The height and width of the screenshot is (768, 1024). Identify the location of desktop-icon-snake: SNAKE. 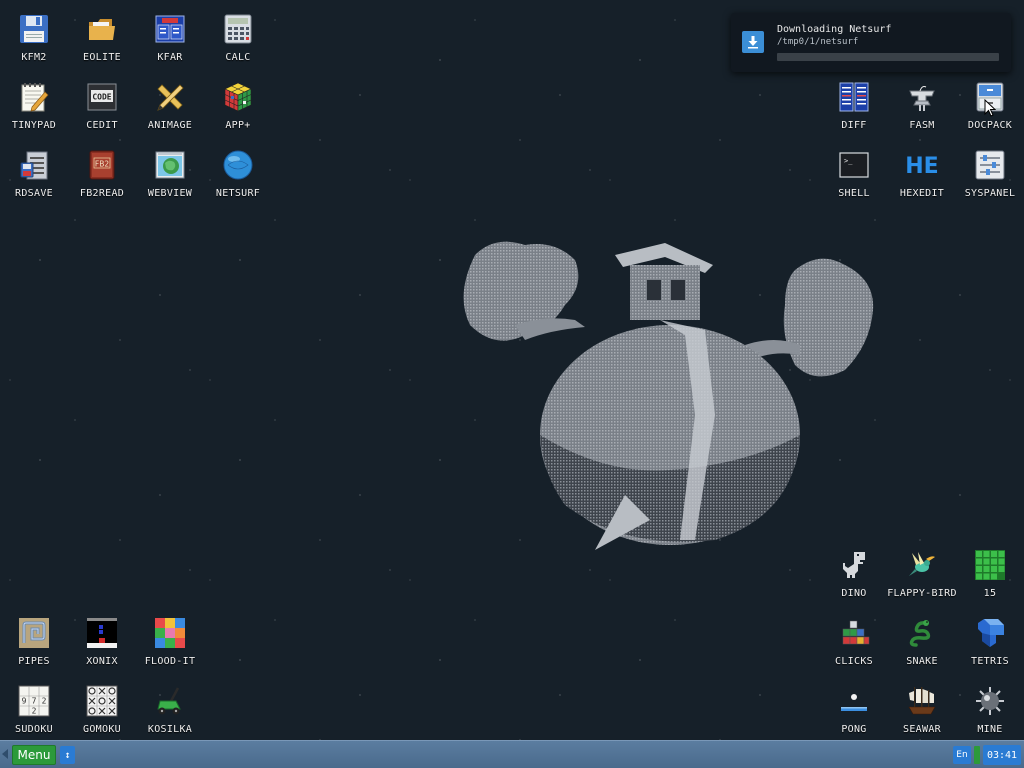
(922, 640).